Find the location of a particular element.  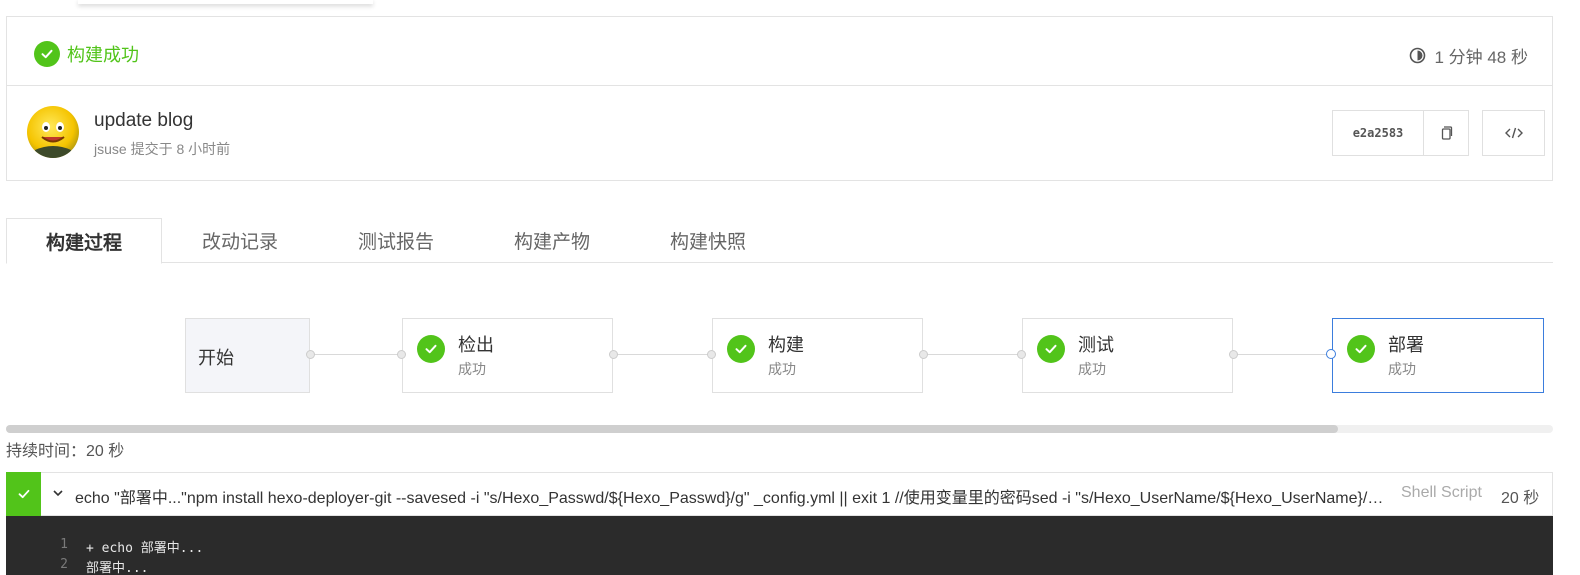

tab-build-process: 构建过程 is located at coordinates (84, 241).